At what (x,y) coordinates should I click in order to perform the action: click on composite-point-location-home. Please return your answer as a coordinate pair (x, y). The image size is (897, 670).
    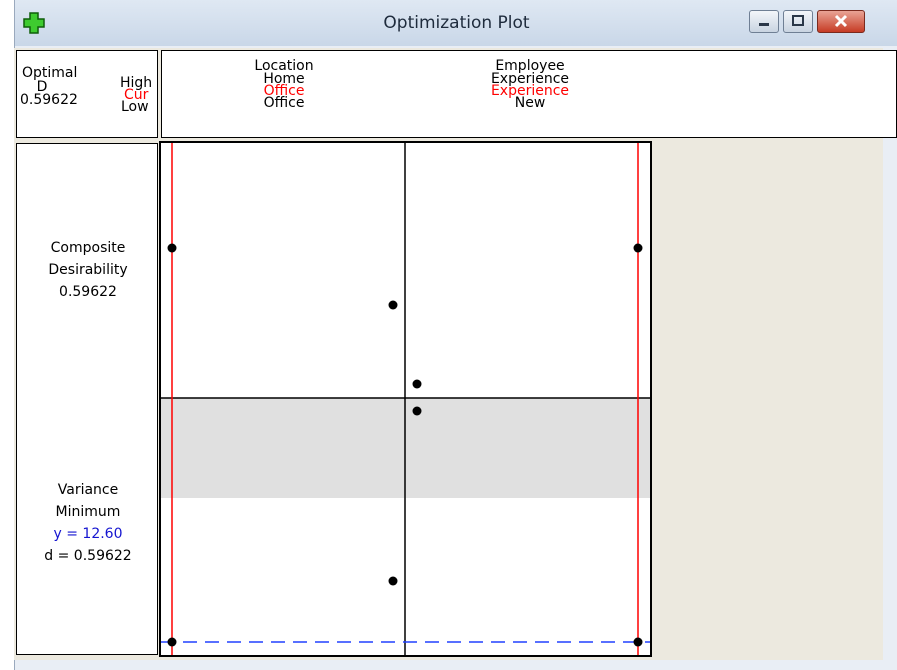
    Looking at the image, I should click on (393, 305).